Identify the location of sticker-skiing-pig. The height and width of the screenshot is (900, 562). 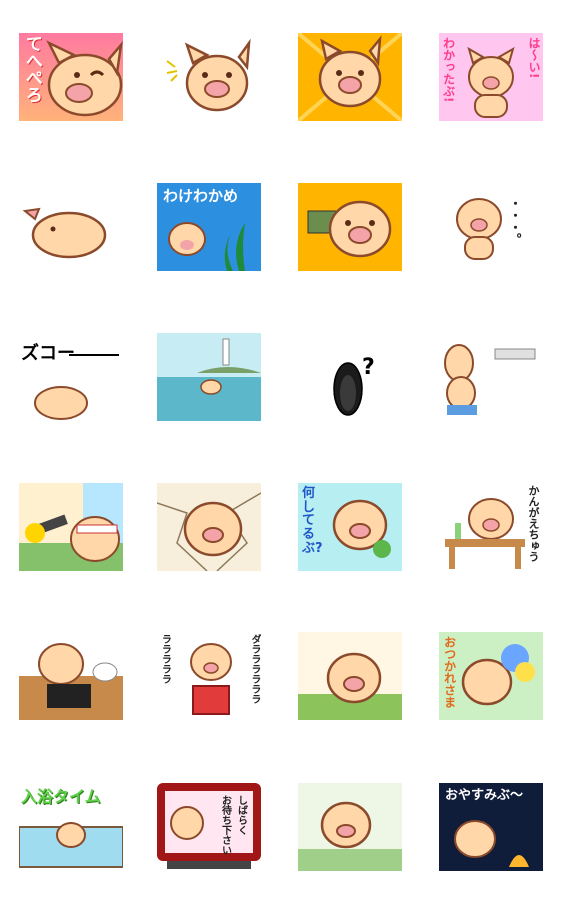
(491, 377).